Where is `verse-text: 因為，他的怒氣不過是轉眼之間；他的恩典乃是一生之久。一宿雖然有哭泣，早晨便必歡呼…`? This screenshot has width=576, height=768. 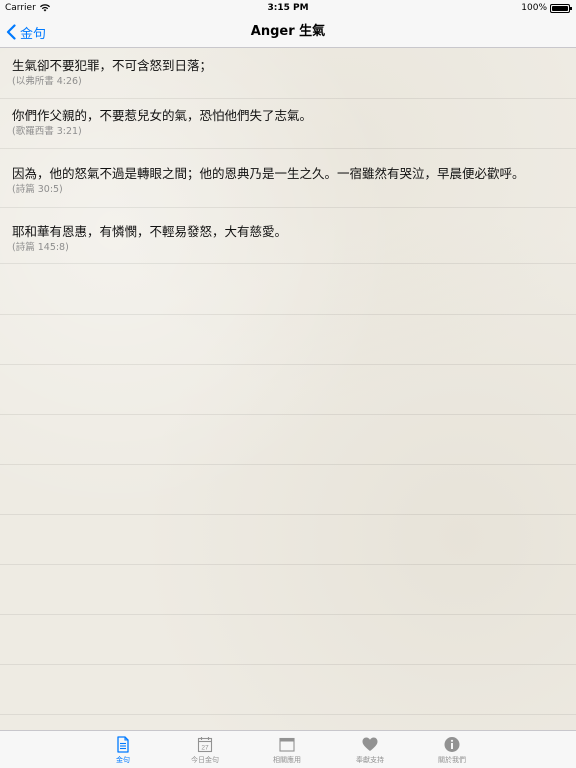
verse-text: 因為，他的怒氣不過是轉眼之間；他的恩典乃是一生之久。一宿雖然有哭泣，早晨便必歡呼… is located at coordinates (268, 173).